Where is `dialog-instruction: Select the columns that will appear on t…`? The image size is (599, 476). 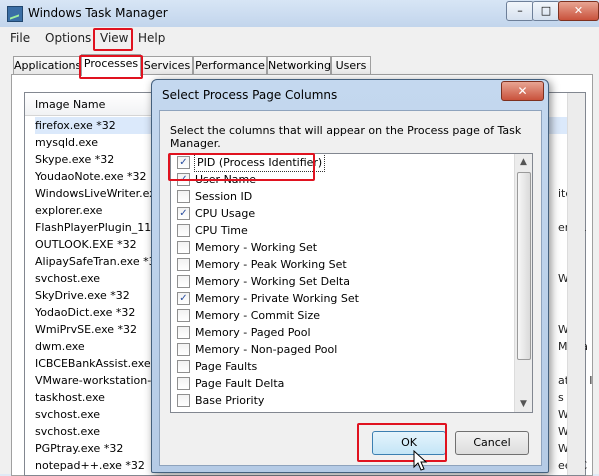 dialog-instruction: Select the columns that will appear on t… is located at coordinates (346, 137).